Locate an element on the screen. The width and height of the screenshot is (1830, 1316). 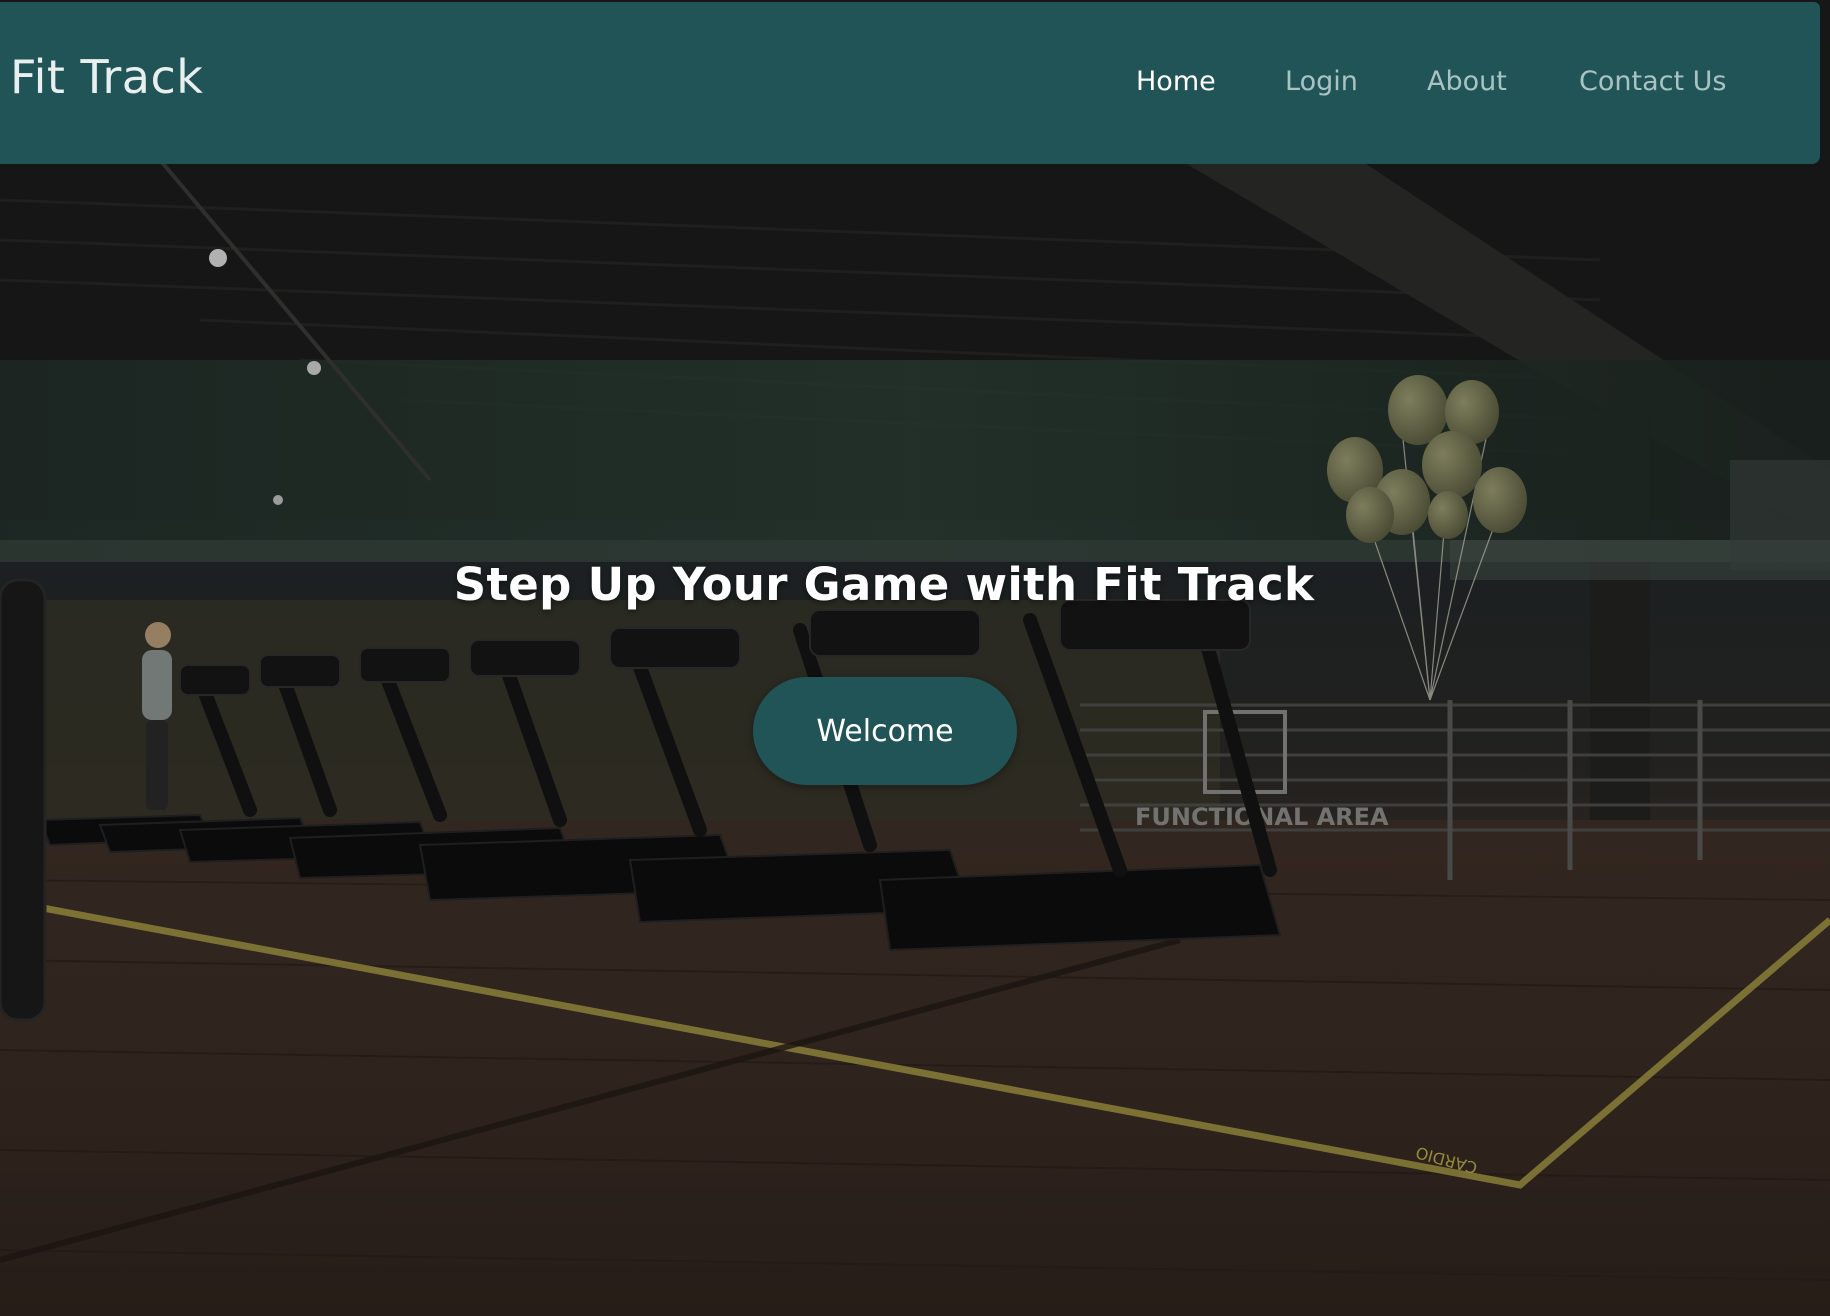
brand-logo-text: Fit Track is located at coordinates (106, 77).